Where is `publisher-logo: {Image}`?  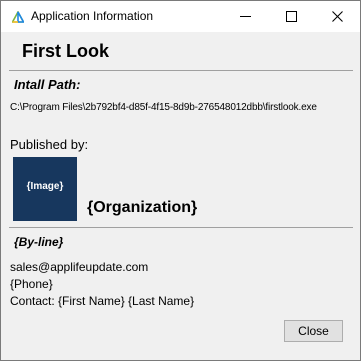
publisher-logo: {Image} is located at coordinates (45, 189).